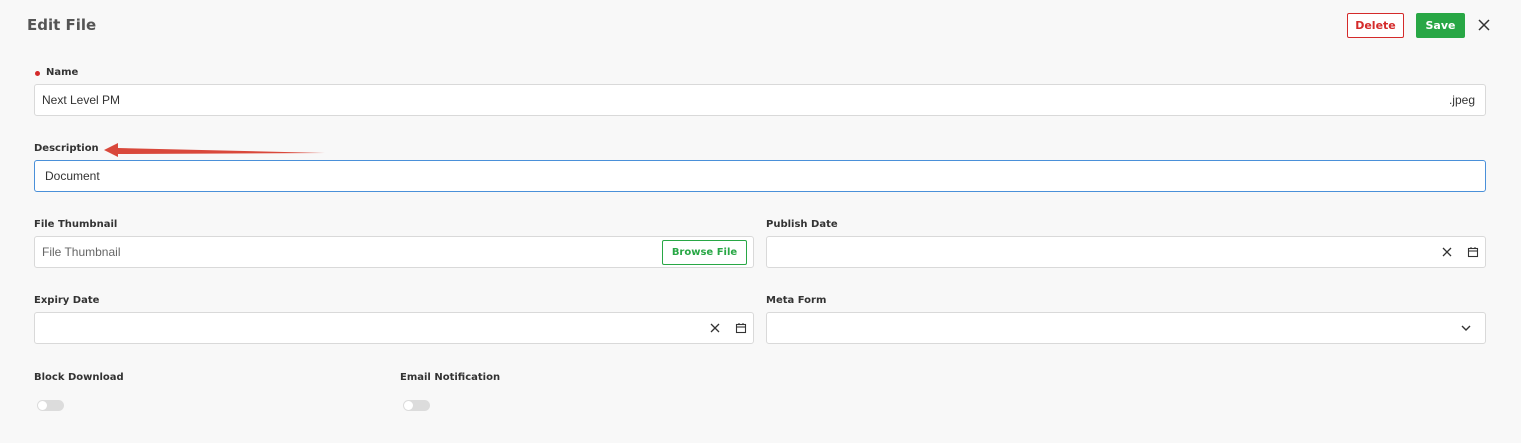 The height and width of the screenshot is (443, 1521). I want to click on name-value: Next Level PM, so click(81, 100).